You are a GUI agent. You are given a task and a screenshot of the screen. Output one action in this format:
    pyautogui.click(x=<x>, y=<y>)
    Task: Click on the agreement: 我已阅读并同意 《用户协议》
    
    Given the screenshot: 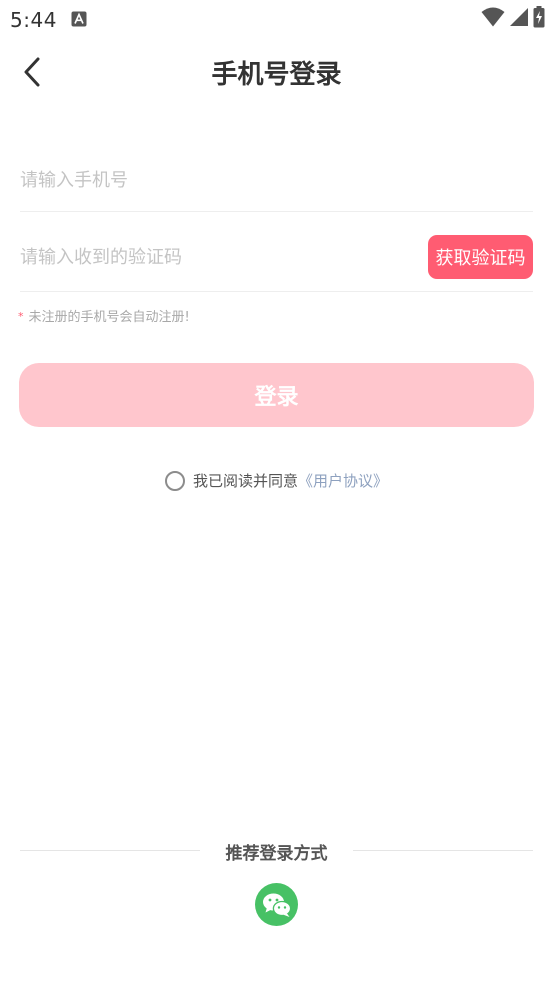 What is the action you would take?
    pyautogui.click(x=276, y=480)
    